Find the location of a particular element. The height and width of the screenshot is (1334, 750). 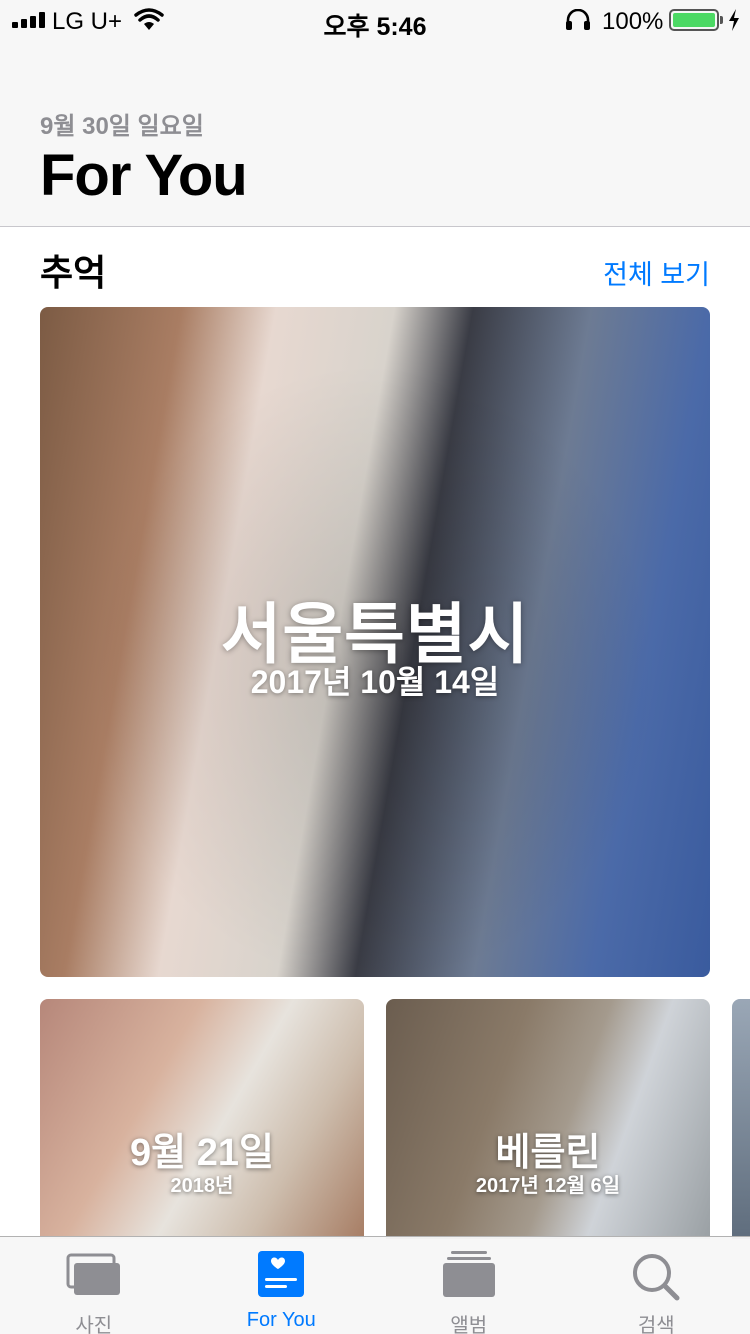

tab-for-you: For You is located at coordinates (282, 1285).